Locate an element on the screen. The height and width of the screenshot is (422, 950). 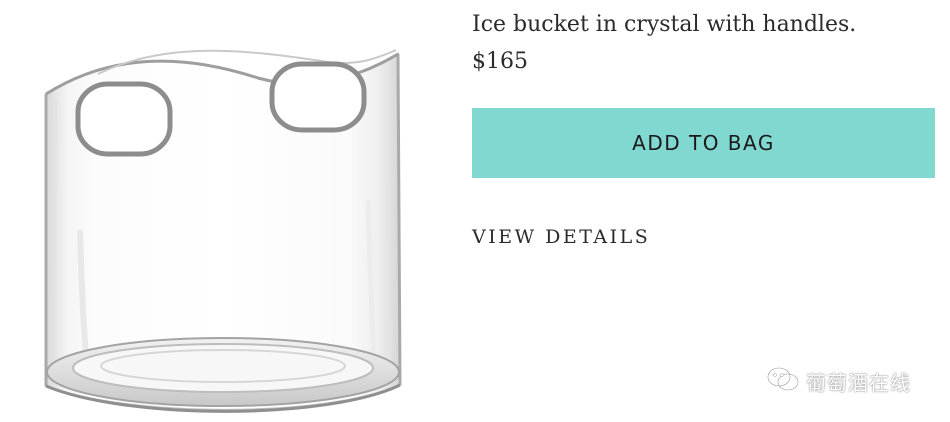
add-to-bag-button: ADD TO BAG is located at coordinates (703, 143).